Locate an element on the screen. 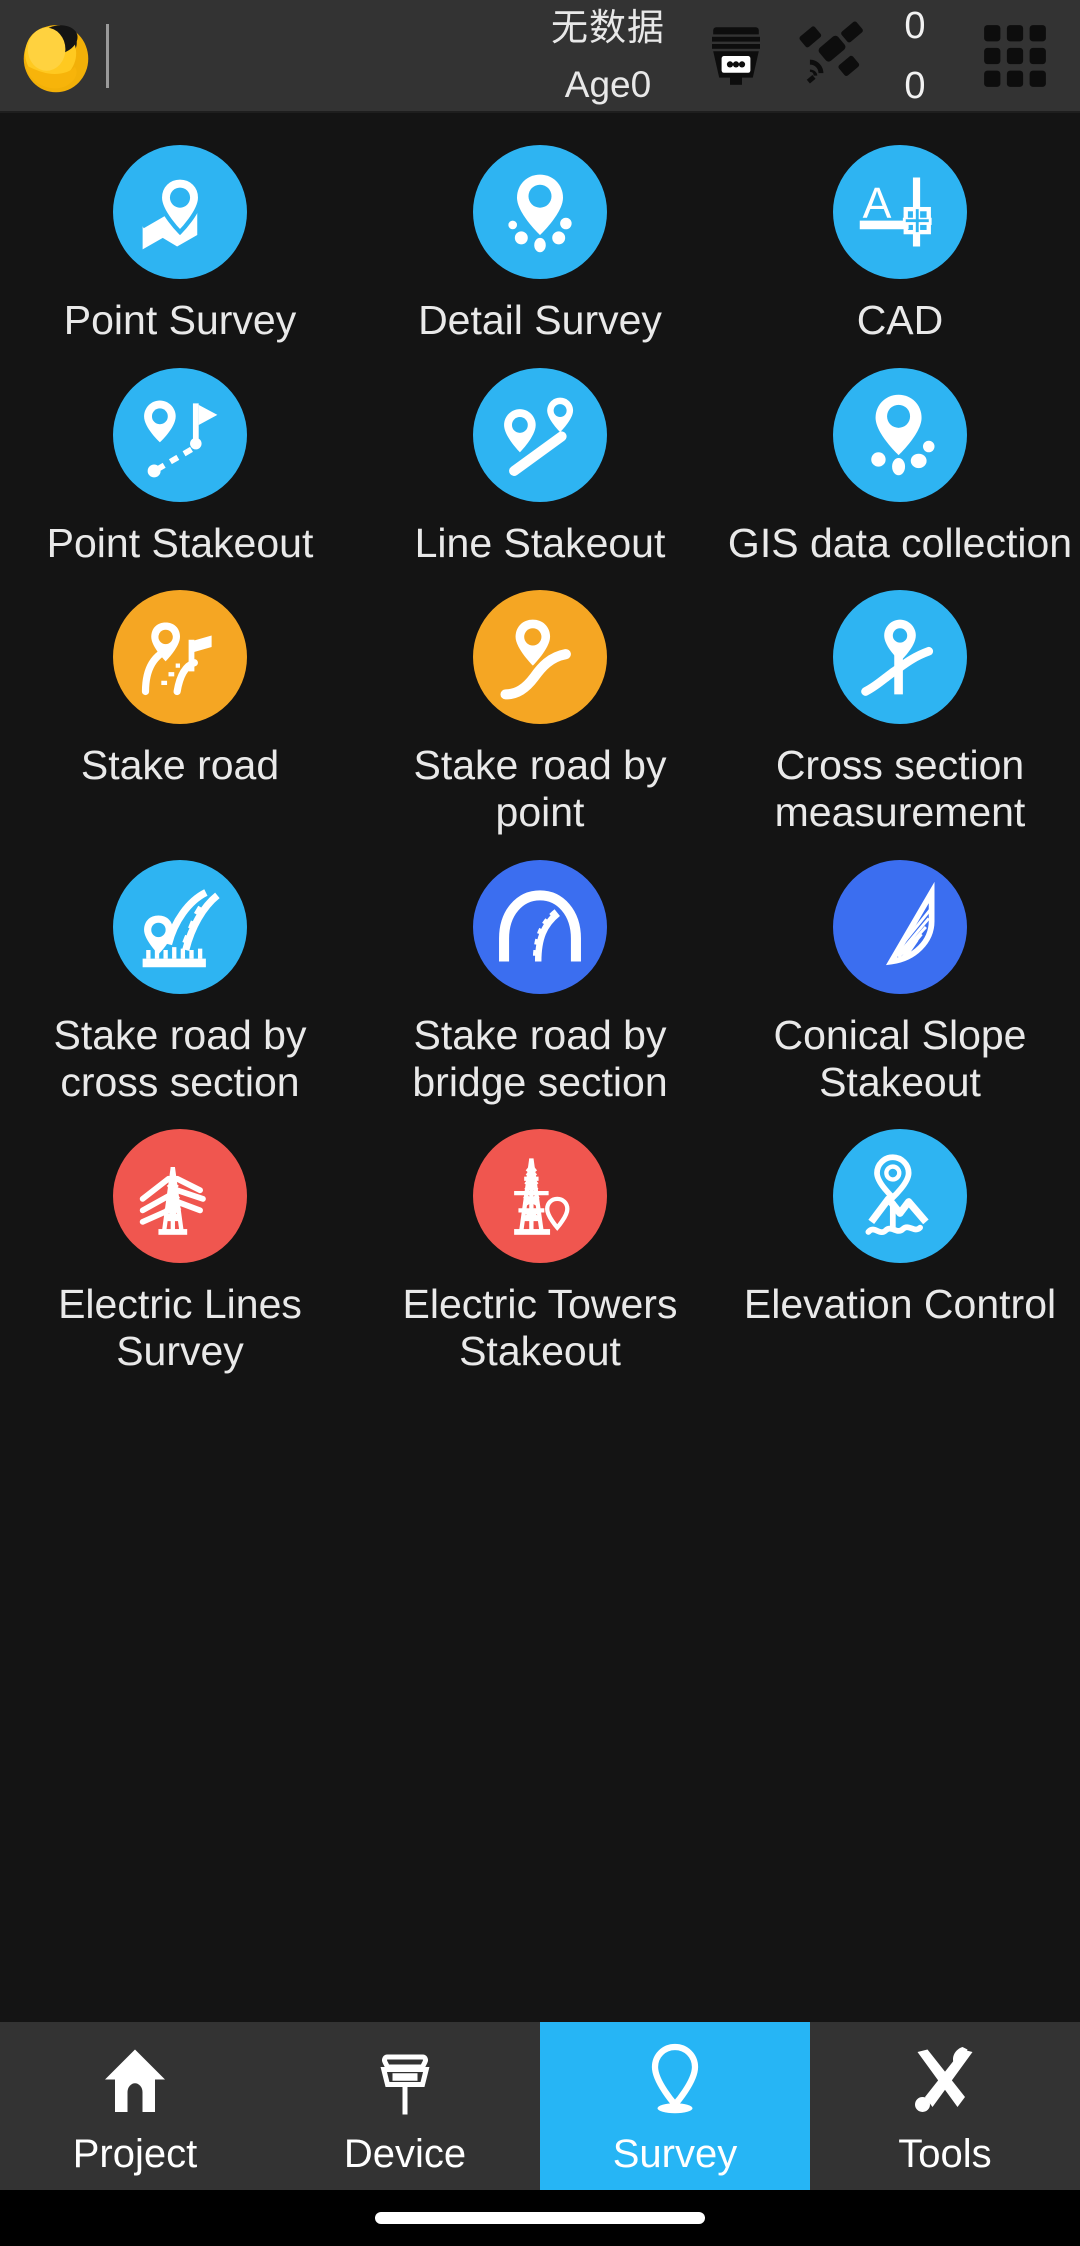 This screenshot has height=2246, width=1080. grid-item-label: Elevation Control is located at coordinates (900, 1304).